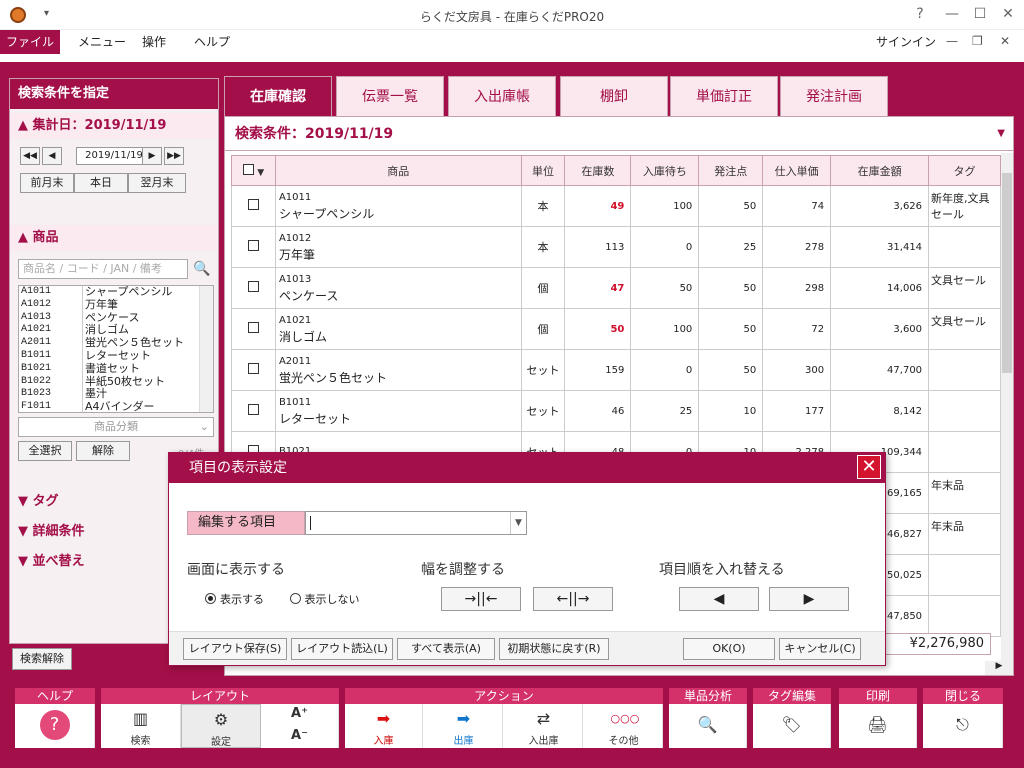 The width and height of the screenshot is (1024, 768). I want to click on col-unit: 単位, so click(543, 170).